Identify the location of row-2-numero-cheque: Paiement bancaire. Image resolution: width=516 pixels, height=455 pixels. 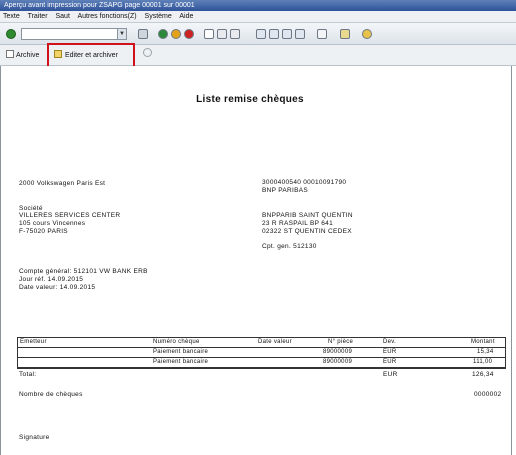
(181, 362).